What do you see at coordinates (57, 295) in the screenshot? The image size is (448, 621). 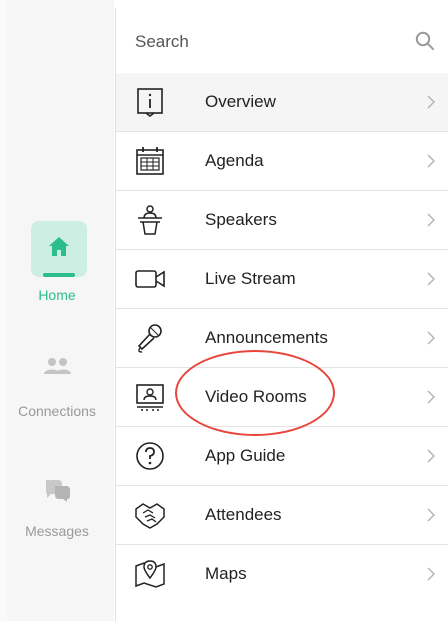 I see `nav-home-label: Home` at bounding box center [57, 295].